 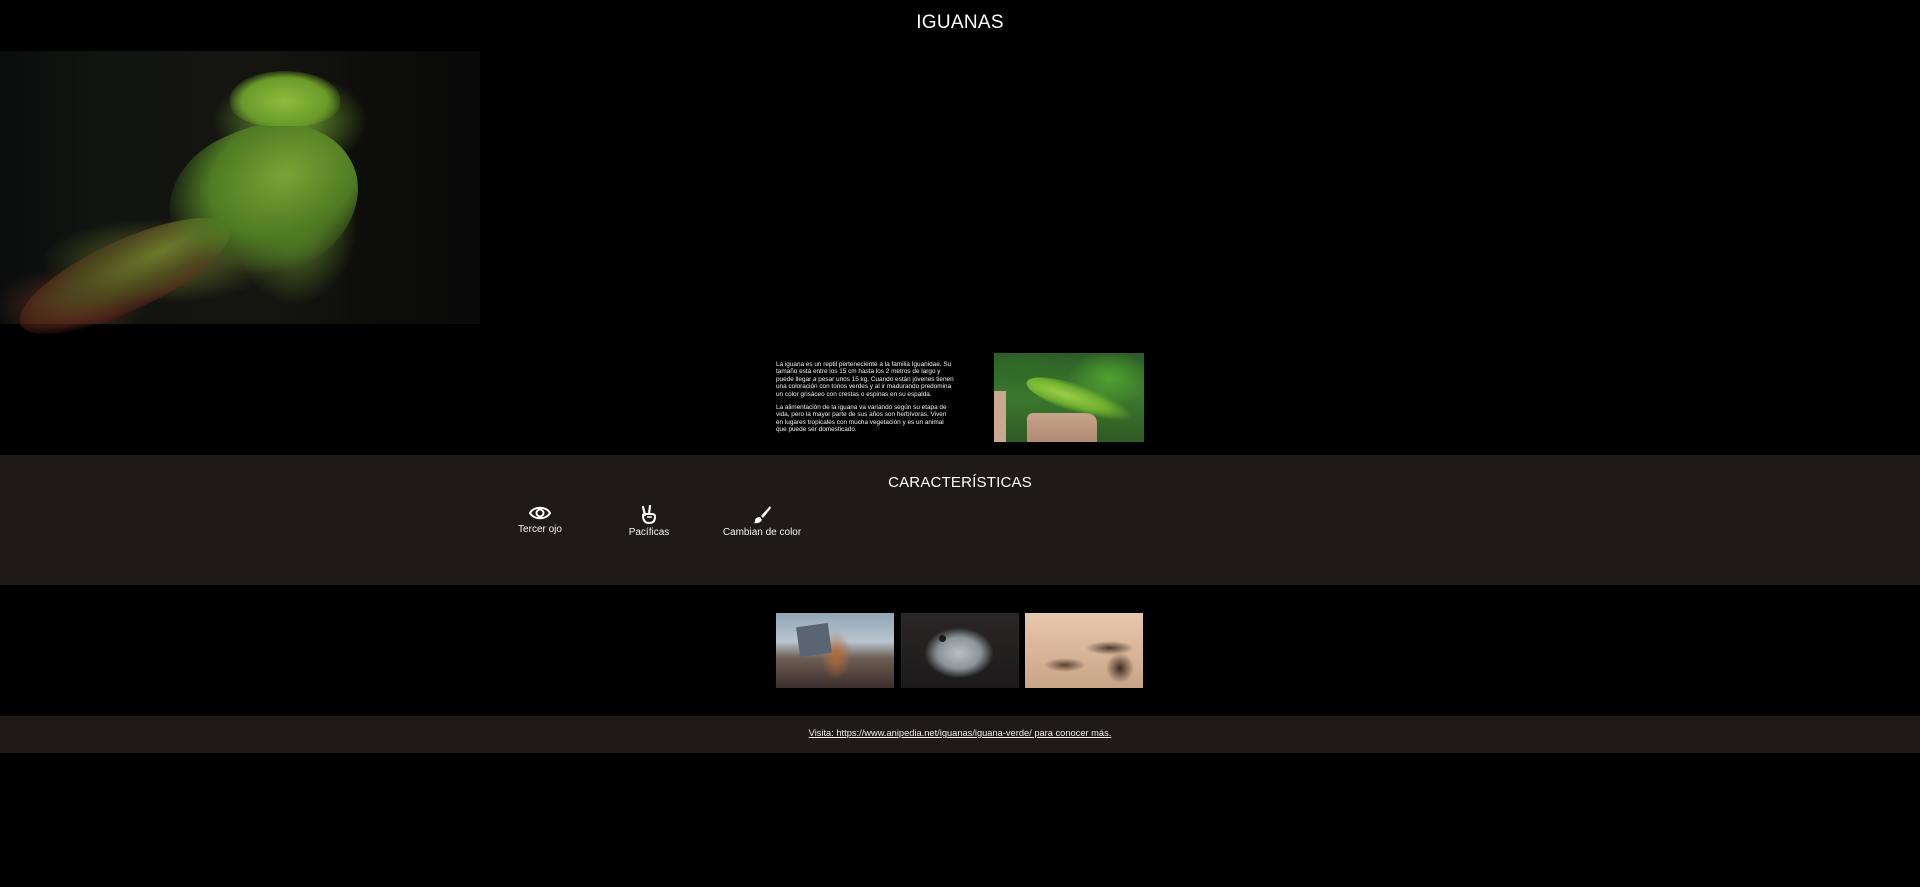 I want to click on gallery-image-iguana-head, so click(x=960, y=650).